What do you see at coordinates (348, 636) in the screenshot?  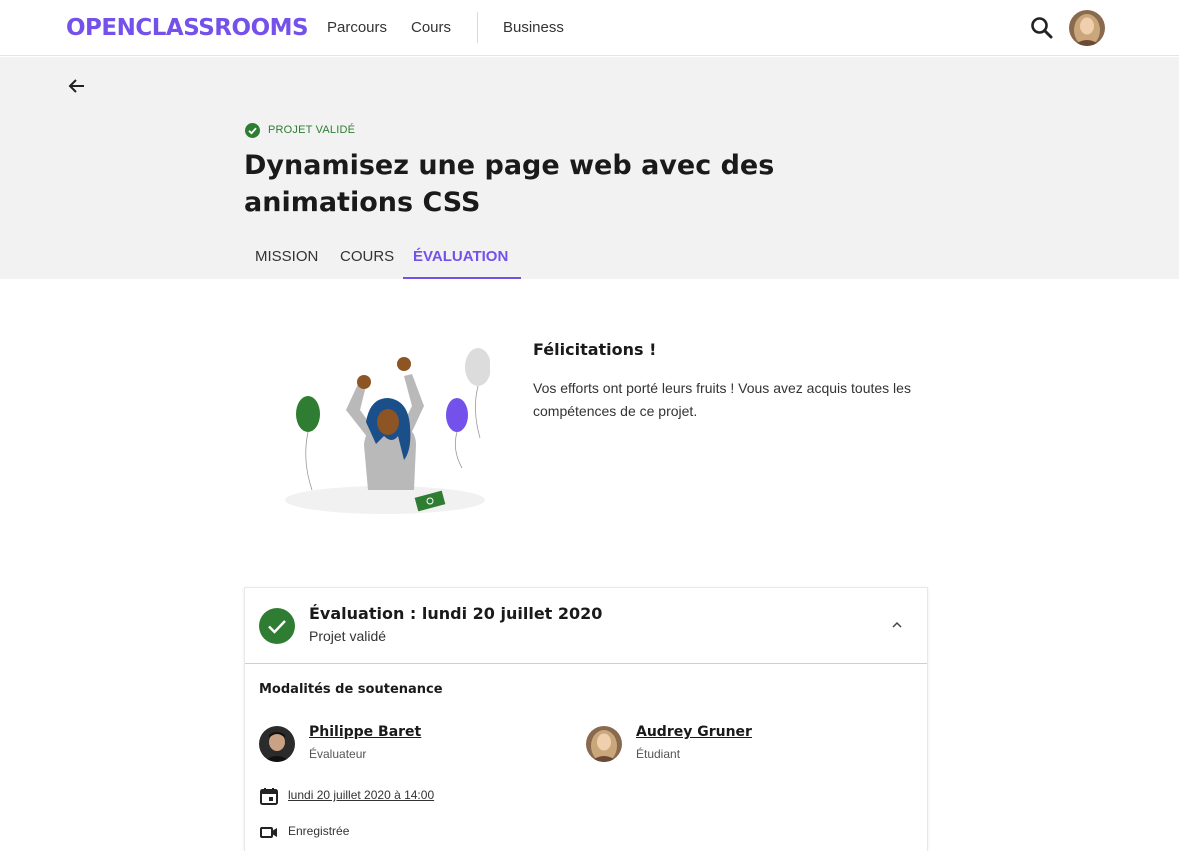 I see `evaluation-status: Projet validé` at bounding box center [348, 636].